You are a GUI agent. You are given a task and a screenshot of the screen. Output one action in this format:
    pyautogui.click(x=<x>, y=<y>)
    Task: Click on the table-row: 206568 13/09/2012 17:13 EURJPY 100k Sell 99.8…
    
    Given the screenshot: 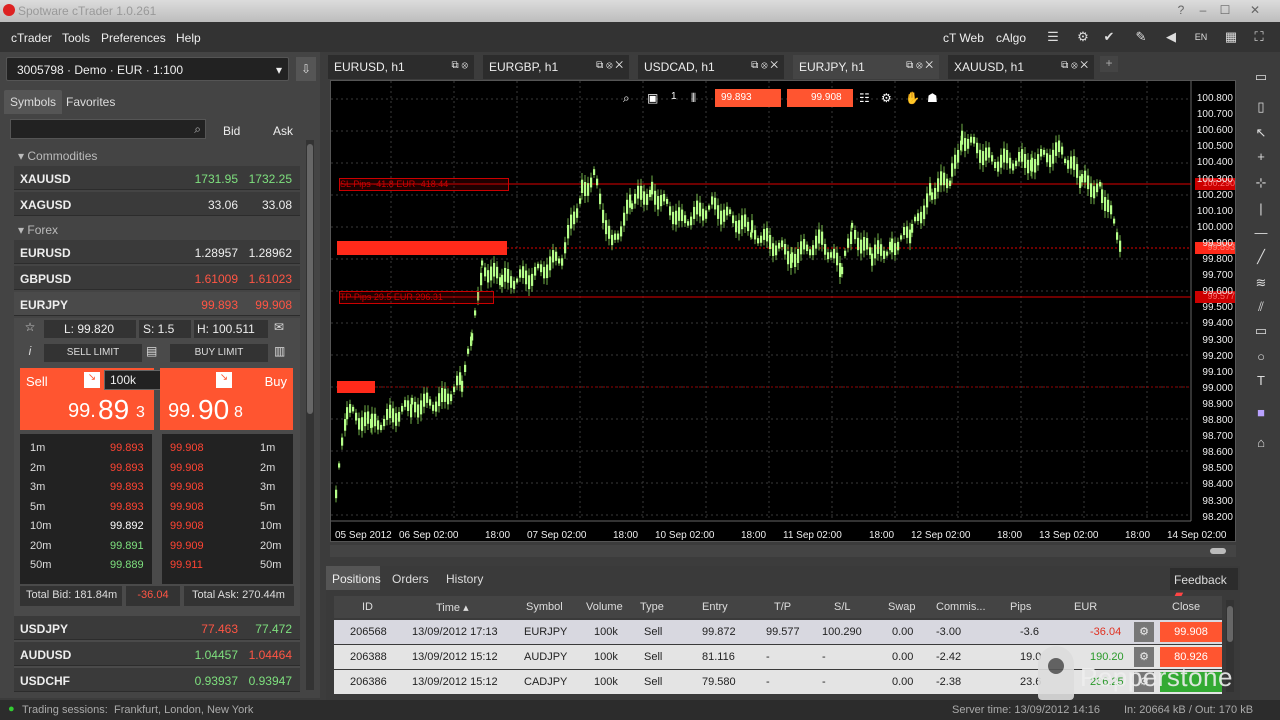 What is the action you would take?
    pyautogui.click(x=778, y=632)
    